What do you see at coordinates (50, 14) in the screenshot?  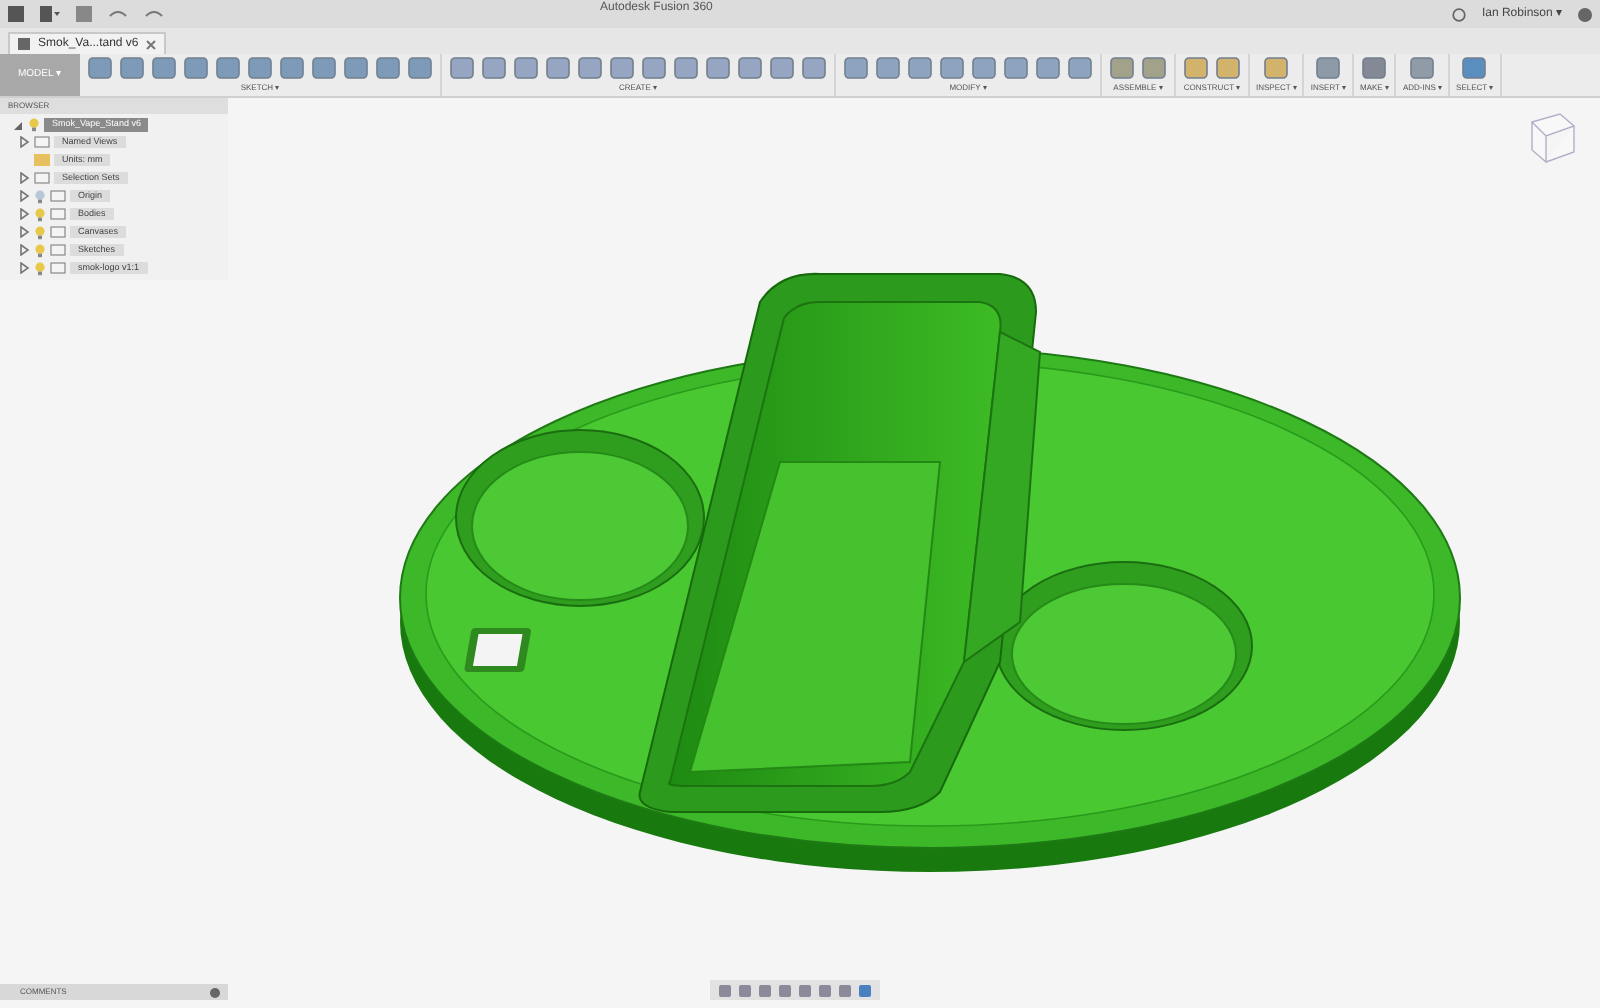 I see `file-icon` at bounding box center [50, 14].